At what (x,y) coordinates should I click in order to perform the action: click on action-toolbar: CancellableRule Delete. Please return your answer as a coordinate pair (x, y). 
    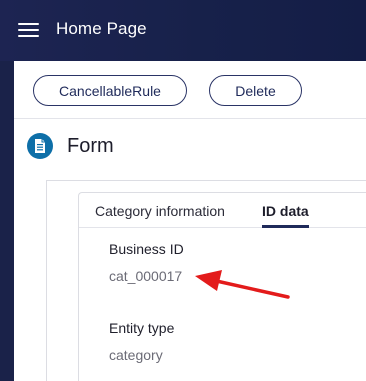
    Looking at the image, I should click on (190, 90).